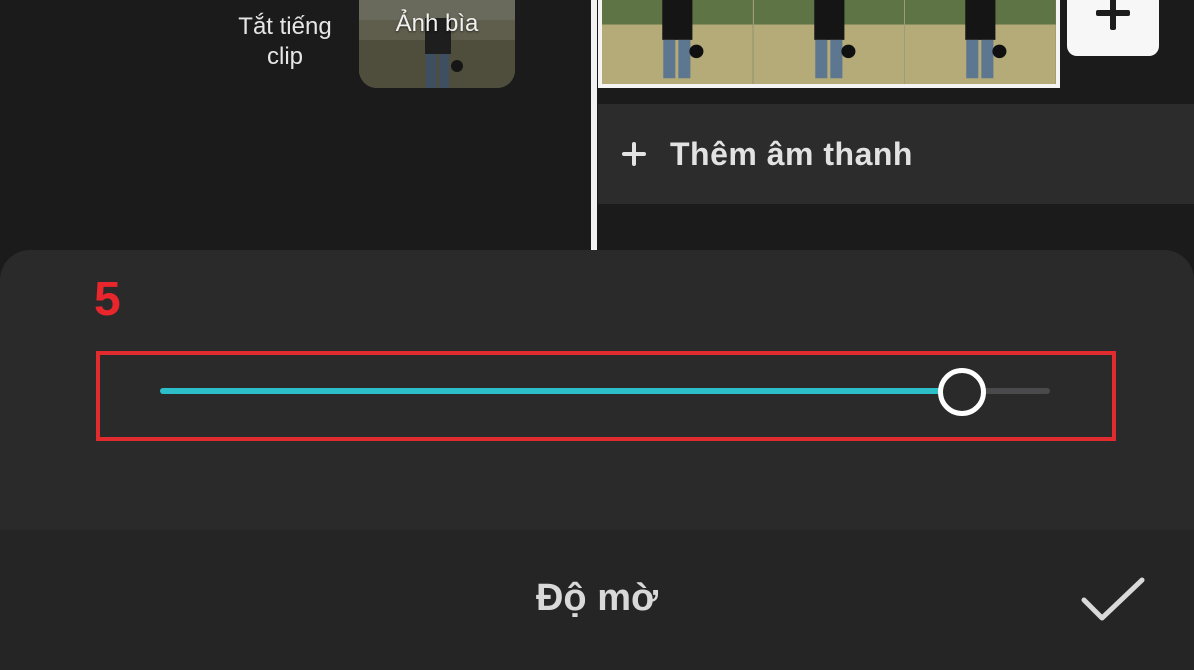 This screenshot has height=670, width=1194. I want to click on add-audio-button: Thêm âm thanh, so click(896, 154).